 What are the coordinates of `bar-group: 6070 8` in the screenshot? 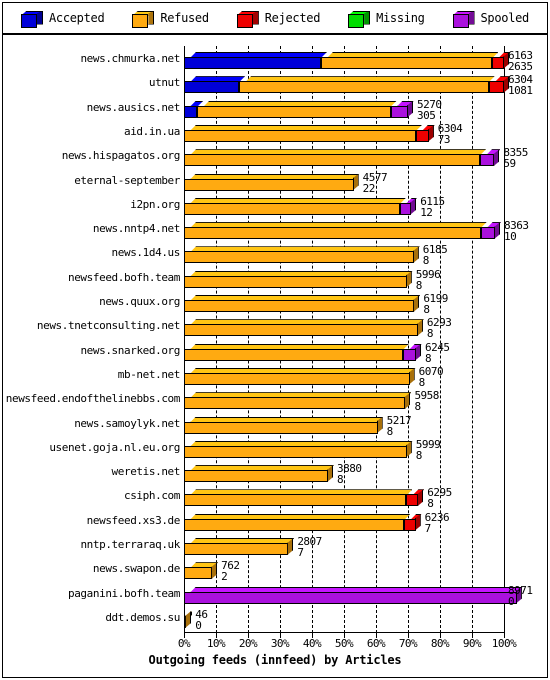 It's located at (344, 377).